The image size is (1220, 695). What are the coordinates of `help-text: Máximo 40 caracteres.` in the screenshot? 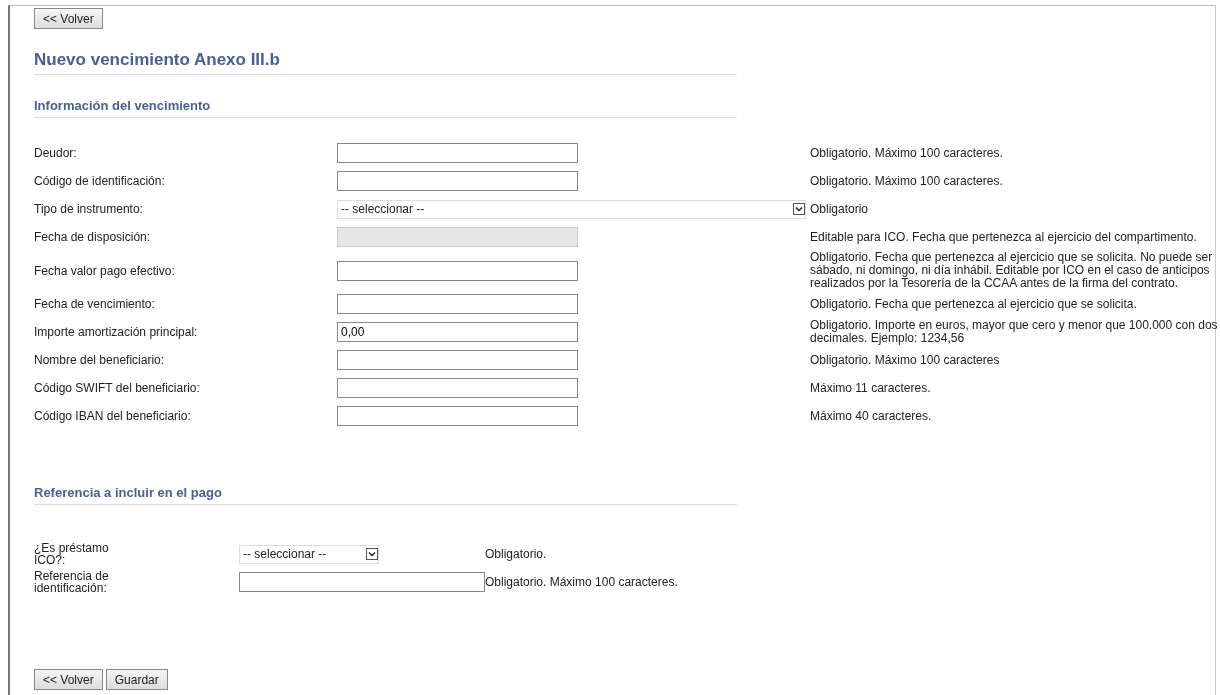 It's located at (871, 416).